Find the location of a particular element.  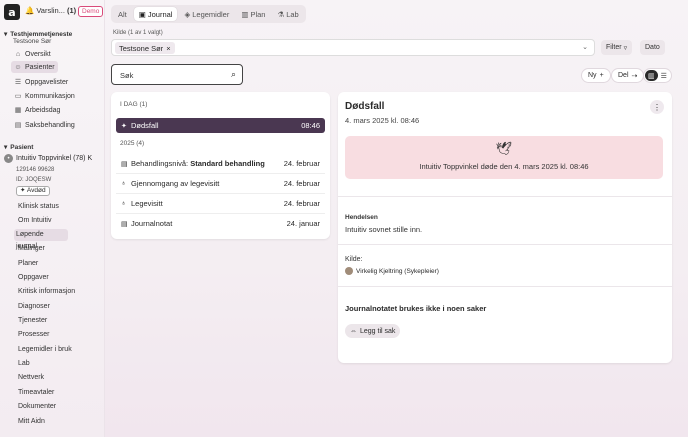

sidebar-item-kommunikasjon: ▭ Kommunikasjon is located at coordinates (44, 96).